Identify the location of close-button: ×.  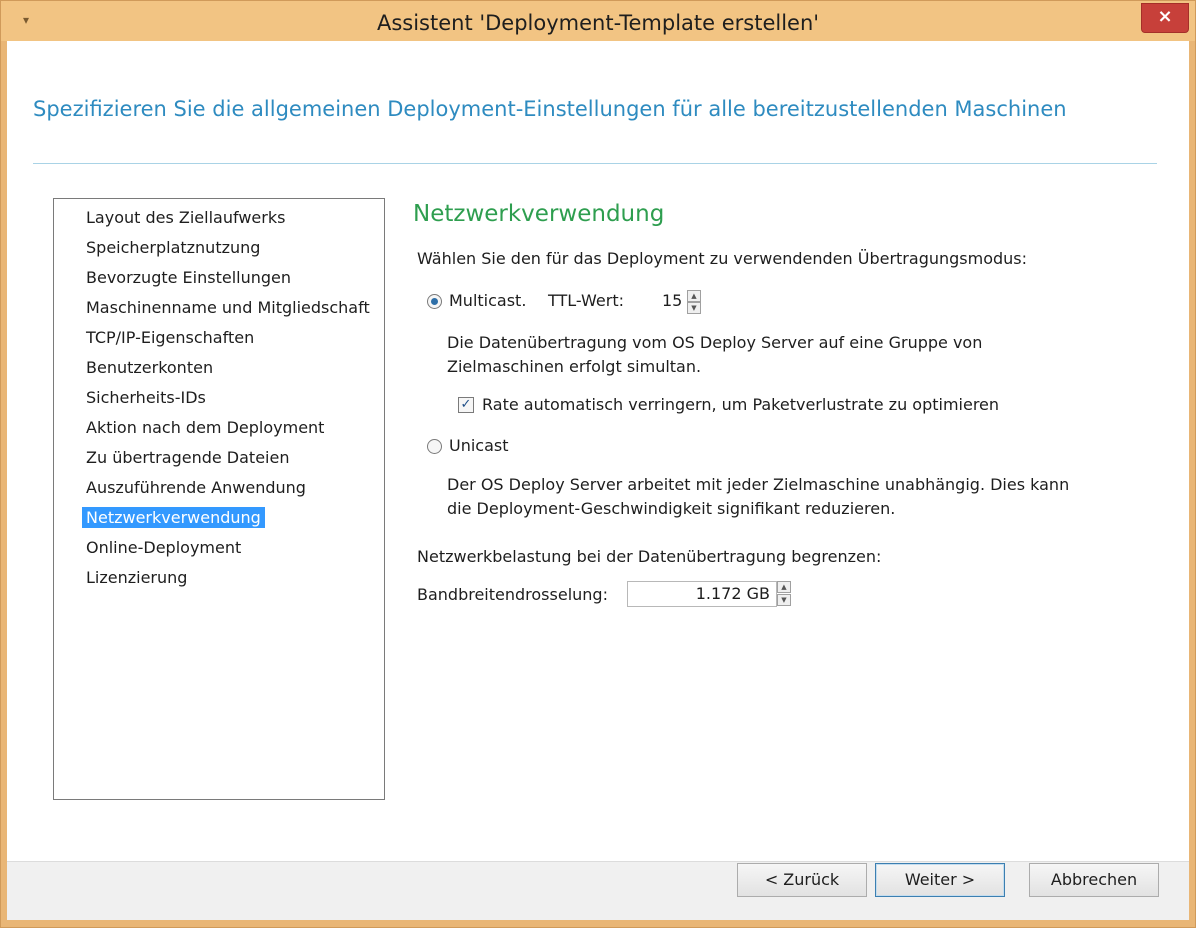
(1165, 18).